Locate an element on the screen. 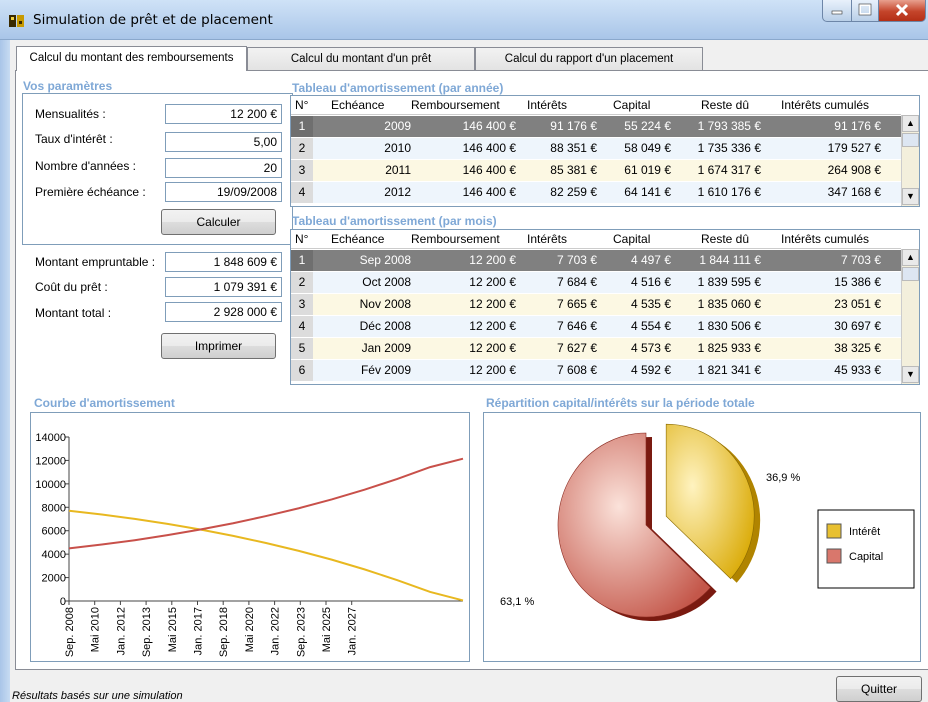 This screenshot has width=928, height=702. minimize-button is located at coordinates (837, 11).